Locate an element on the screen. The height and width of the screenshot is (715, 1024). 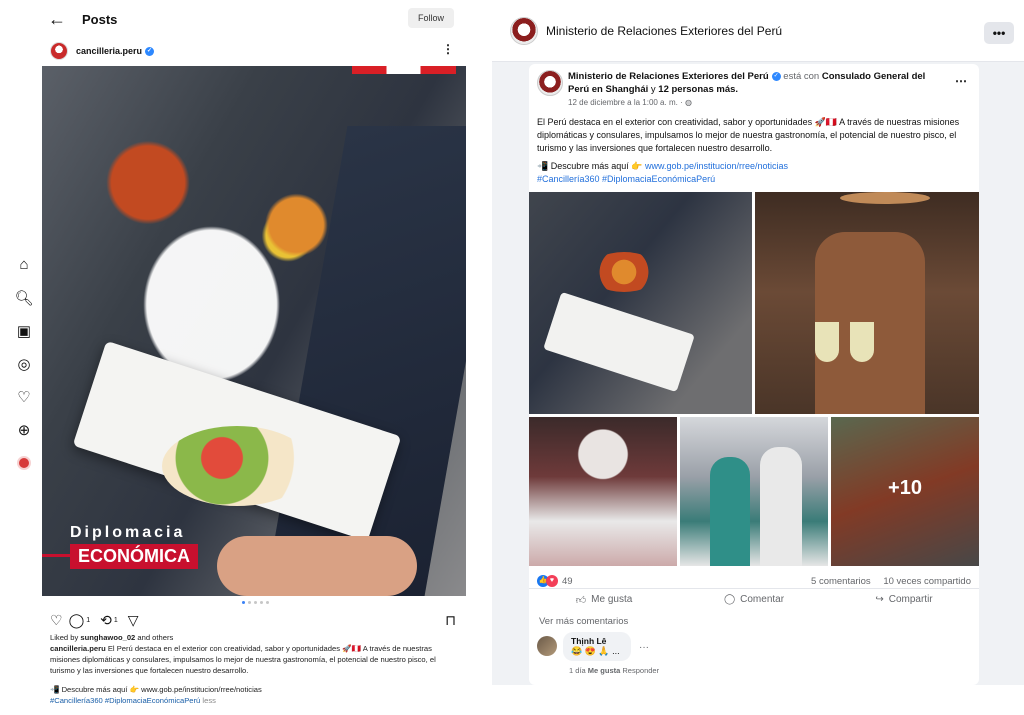
profile-avatar is located at coordinates (24, 462).